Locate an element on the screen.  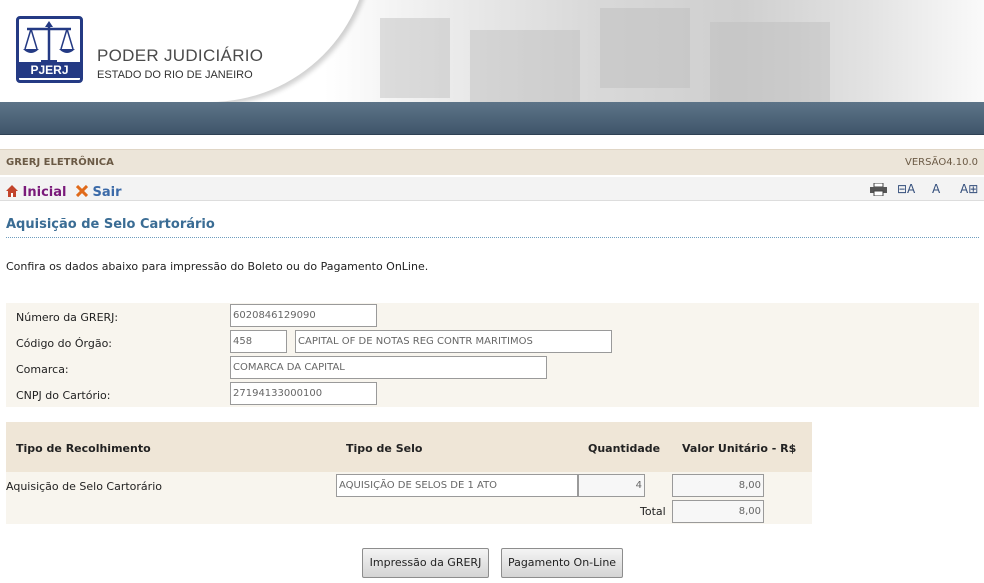
font-increase-button: A⊞ is located at coordinates (969, 189).